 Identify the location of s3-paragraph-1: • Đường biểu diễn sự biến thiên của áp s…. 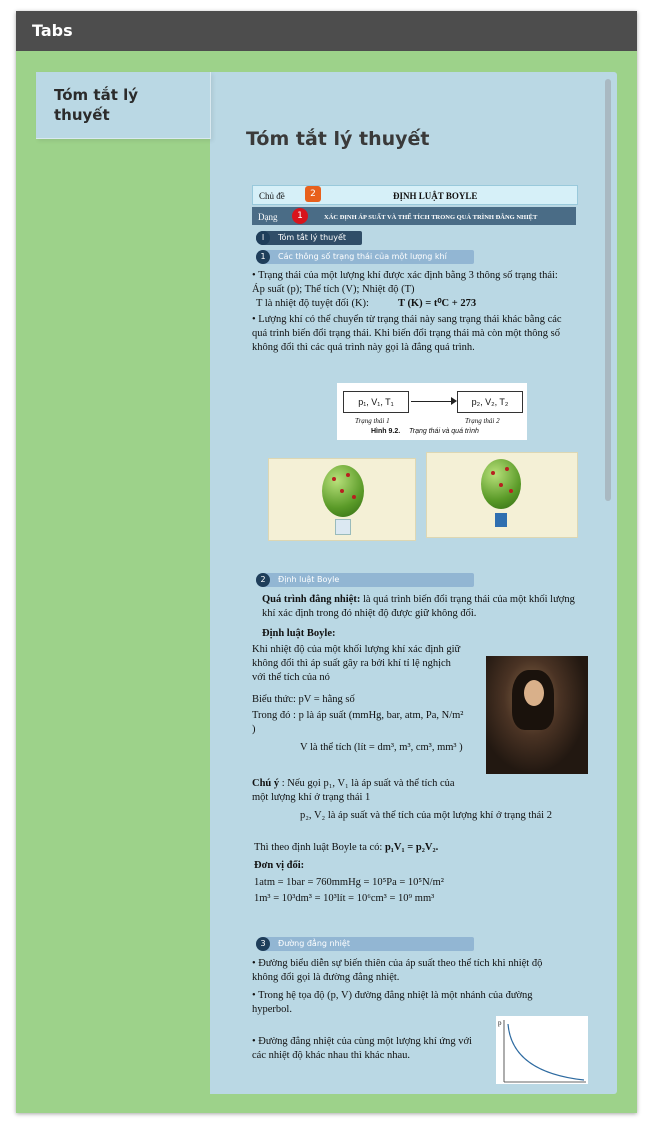
(397, 970).